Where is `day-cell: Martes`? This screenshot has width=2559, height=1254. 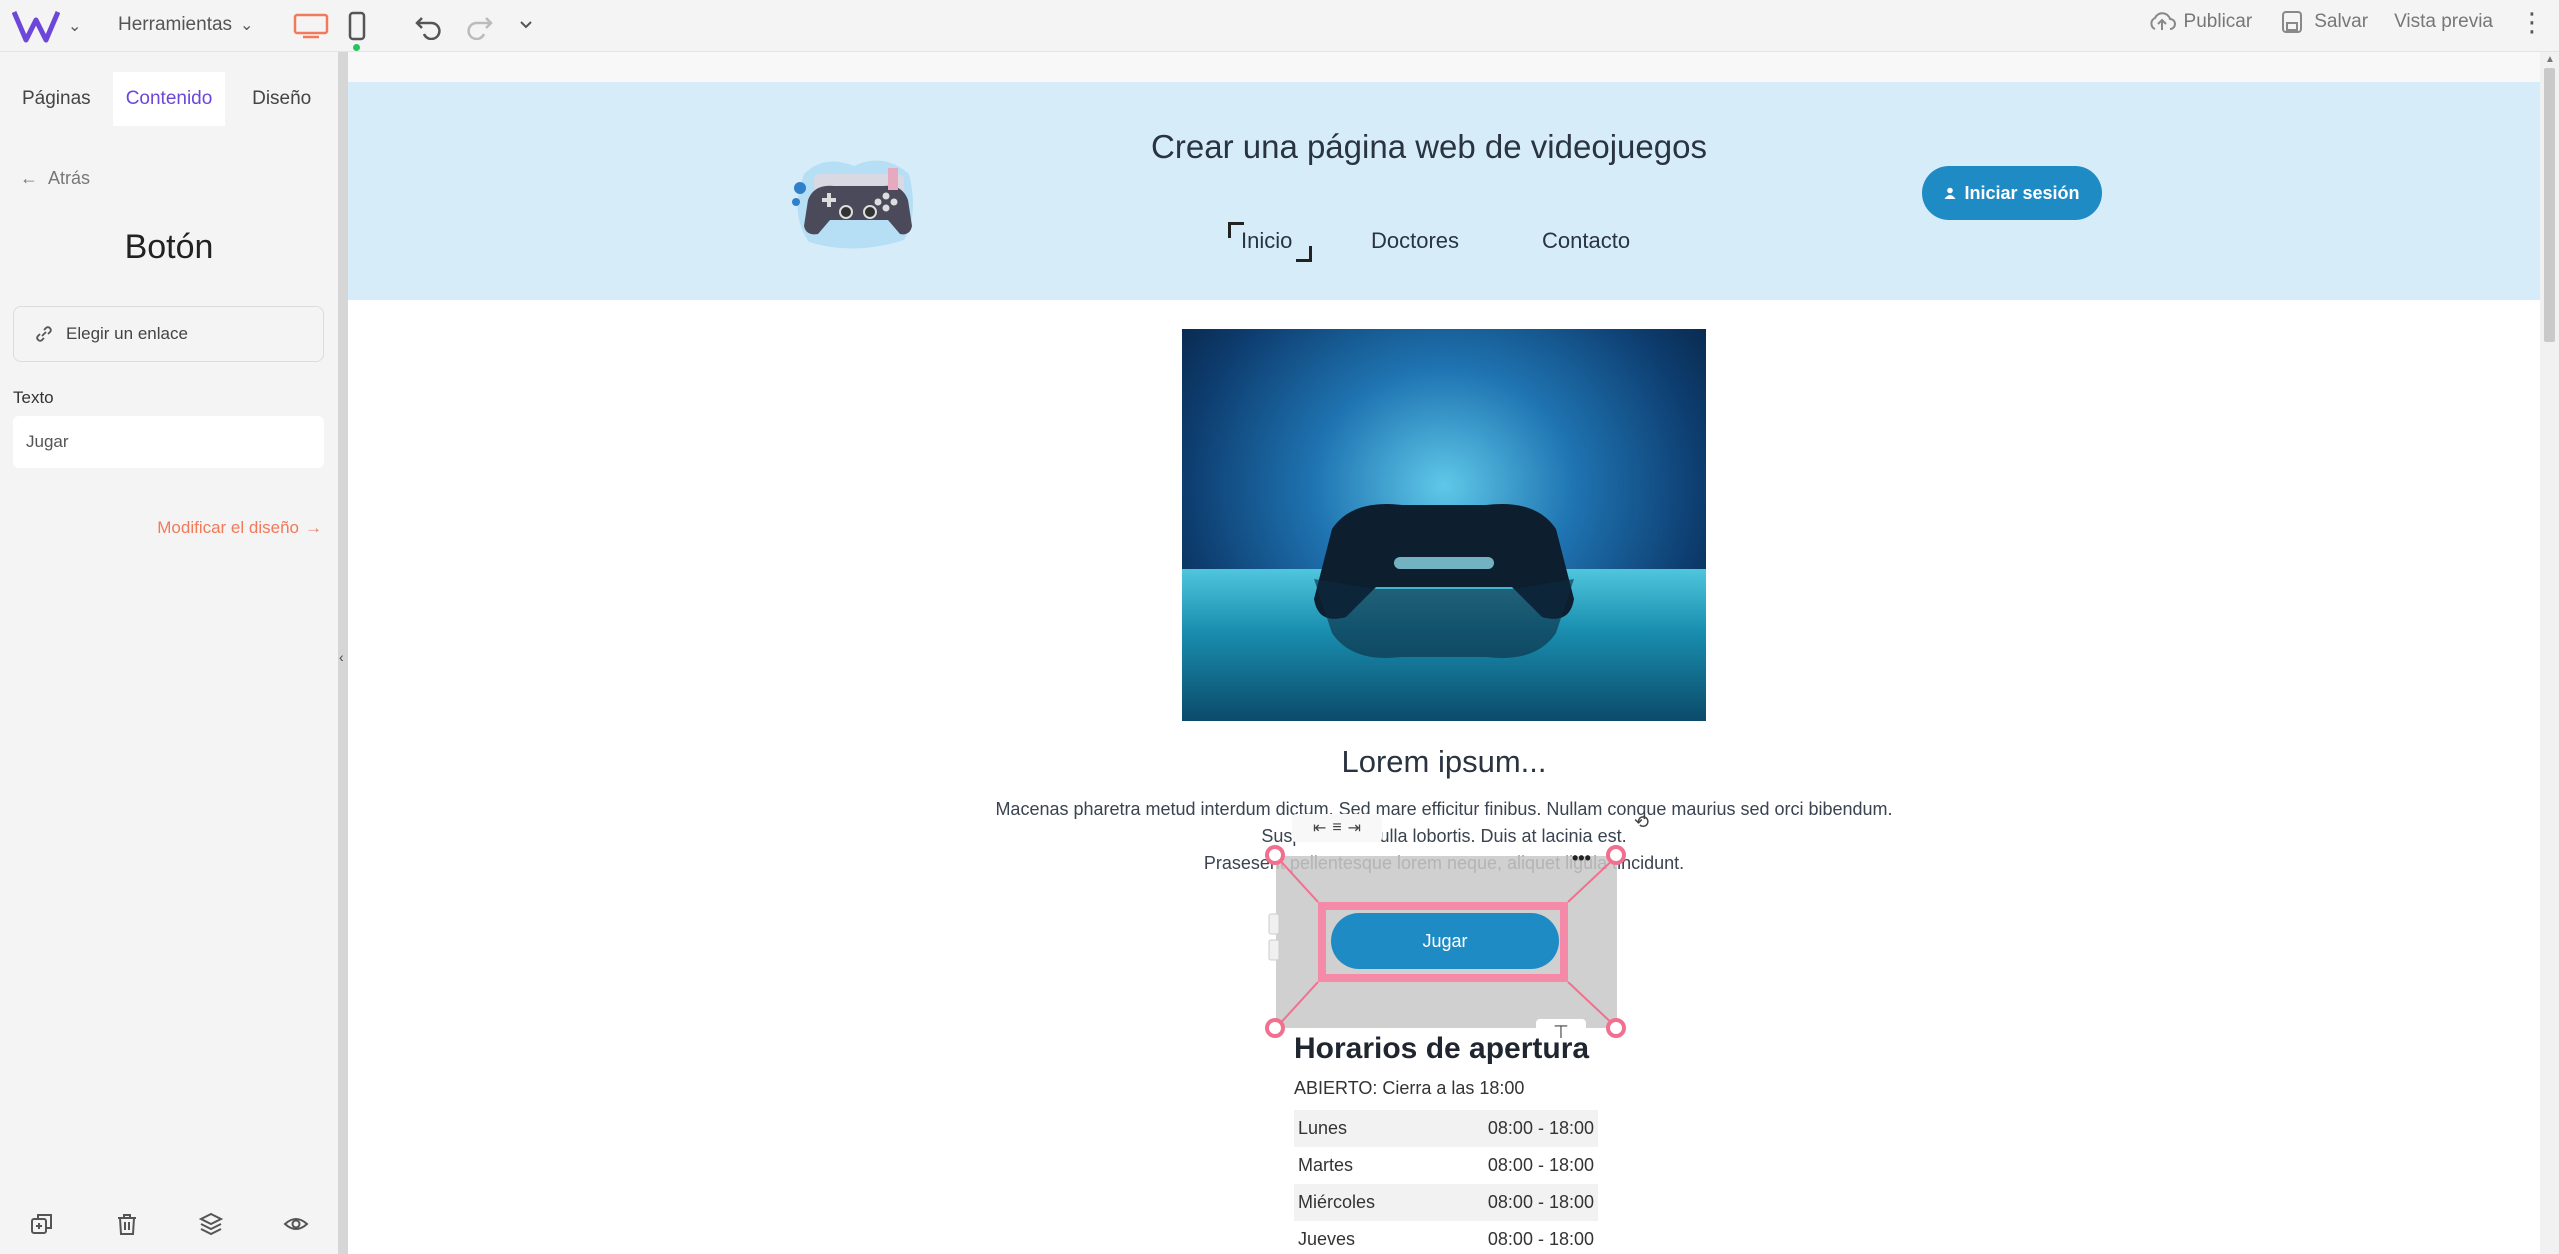
day-cell: Martes is located at coordinates (1326, 1165).